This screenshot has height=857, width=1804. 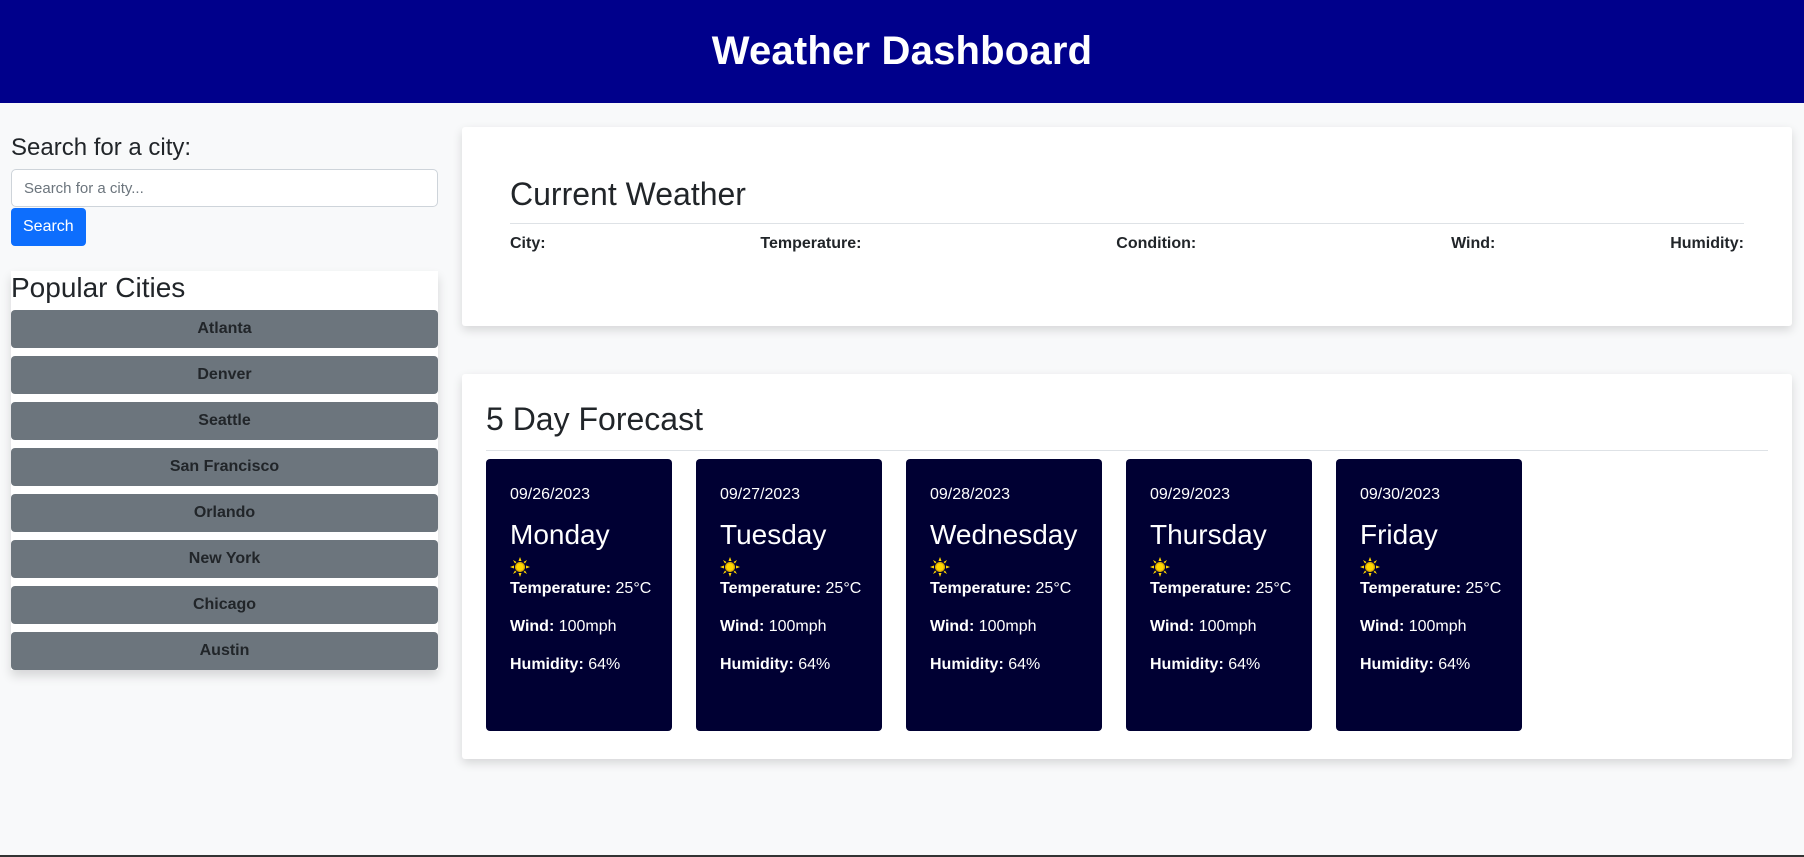 I want to click on app-header: Weather Dashboard, so click(x=902, y=51).